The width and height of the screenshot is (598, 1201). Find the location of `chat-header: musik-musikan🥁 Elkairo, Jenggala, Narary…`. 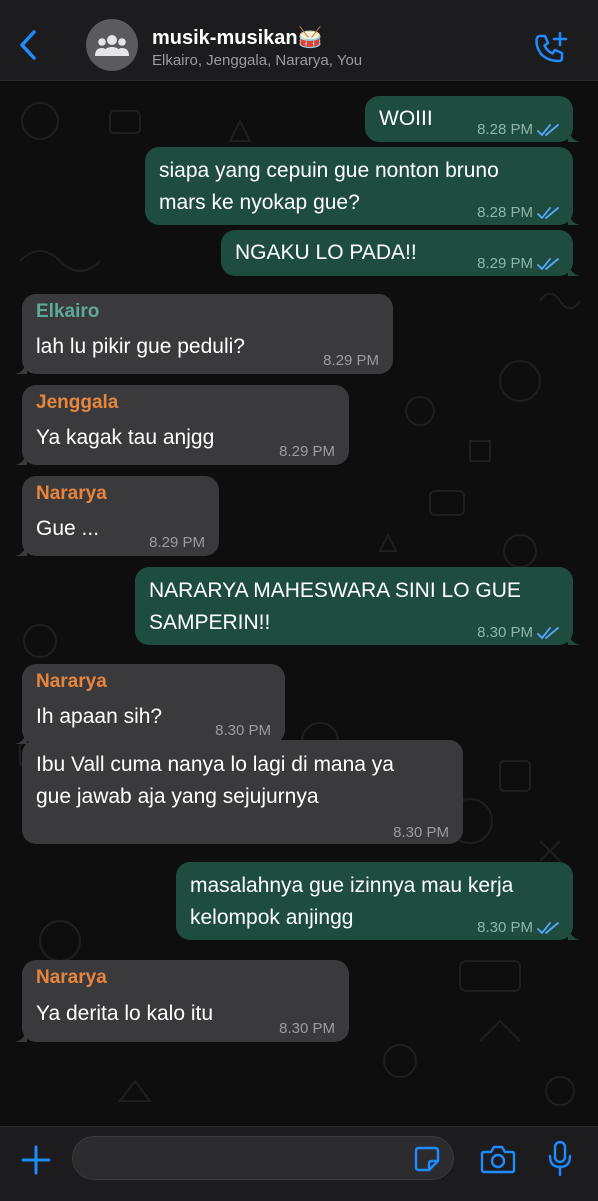

chat-header: musik-musikan🥁 Elkairo, Jenggala, Narary… is located at coordinates (299, 40).